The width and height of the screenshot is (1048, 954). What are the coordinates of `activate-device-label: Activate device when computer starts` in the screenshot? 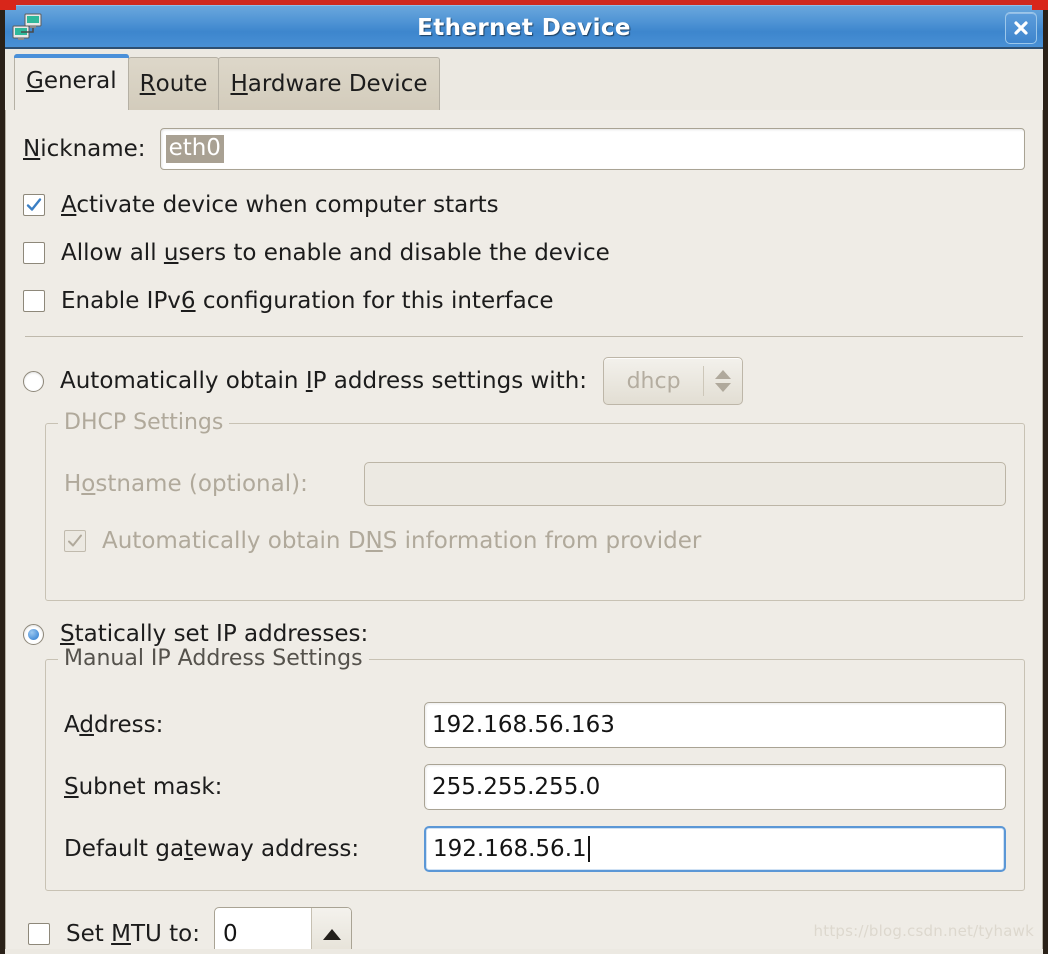 It's located at (280, 205).